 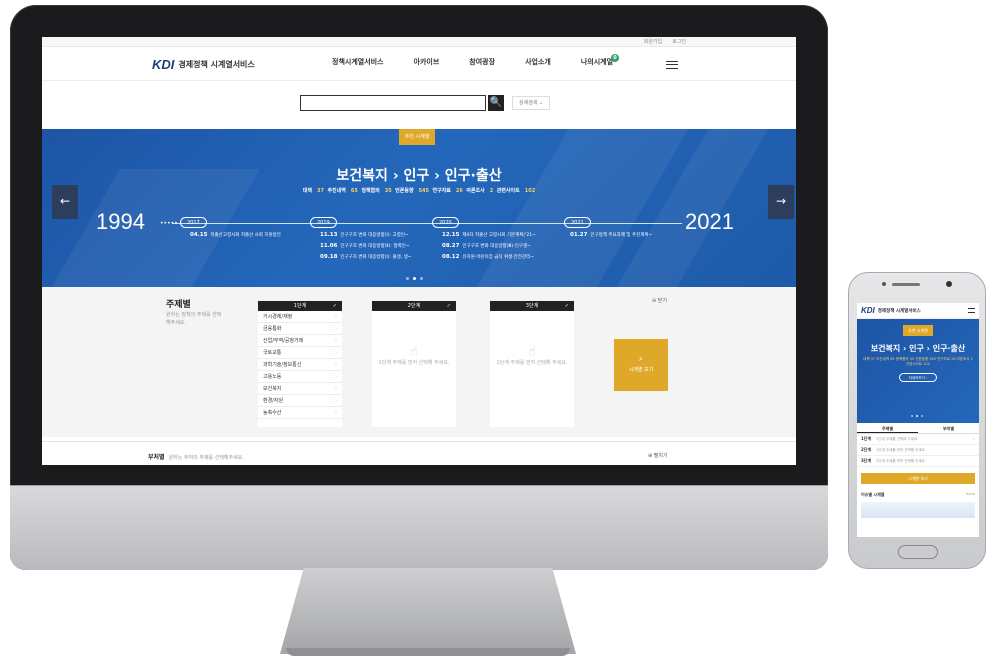 I want to click on nav-item-policy-series: 정책시계열서비스, so click(x=358, y=62).